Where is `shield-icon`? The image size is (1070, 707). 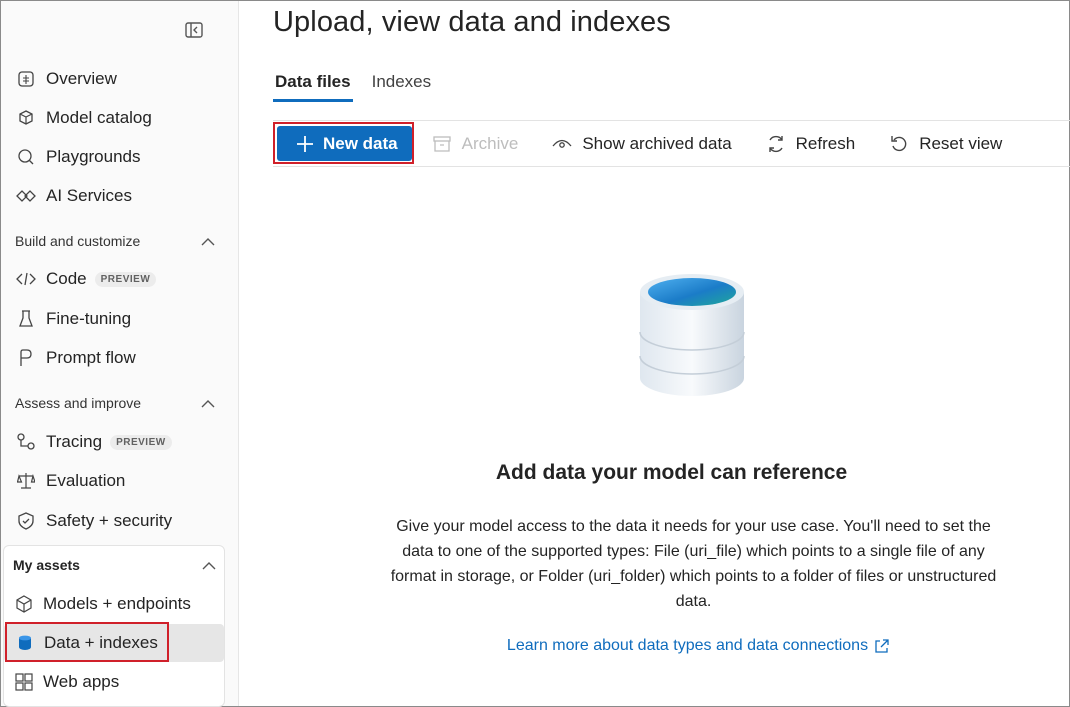 shield-icon is located at coordinates (26, 521).